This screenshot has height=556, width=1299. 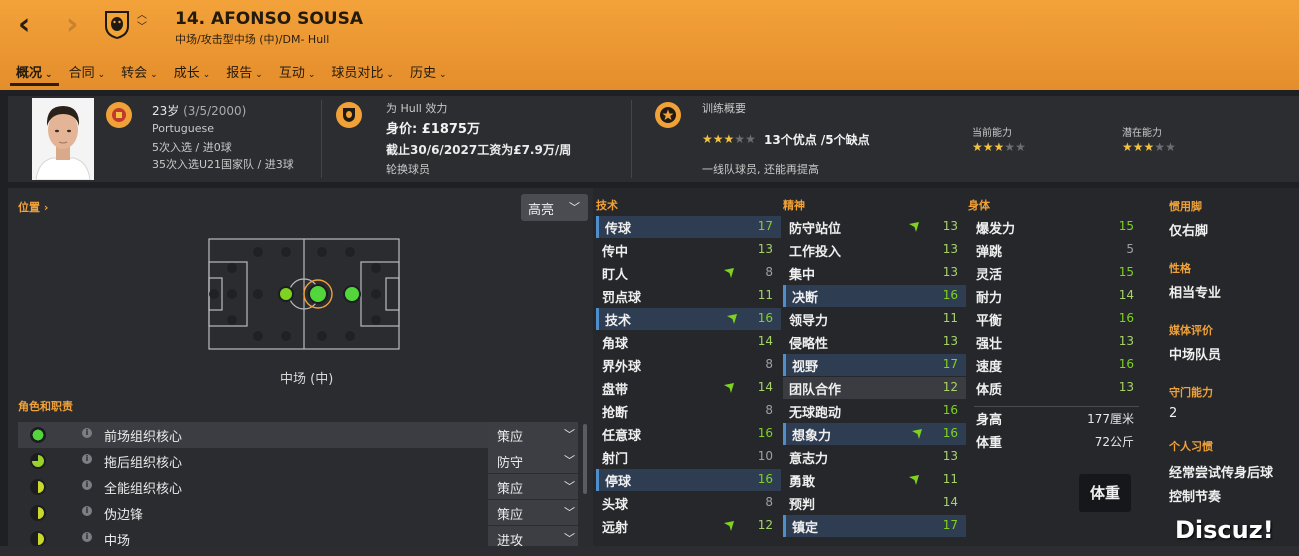 What do you see at coordinates (688, 250) in the screenshot?
I see `attribute-row: 传中 13` at bounding box center [688, 250].